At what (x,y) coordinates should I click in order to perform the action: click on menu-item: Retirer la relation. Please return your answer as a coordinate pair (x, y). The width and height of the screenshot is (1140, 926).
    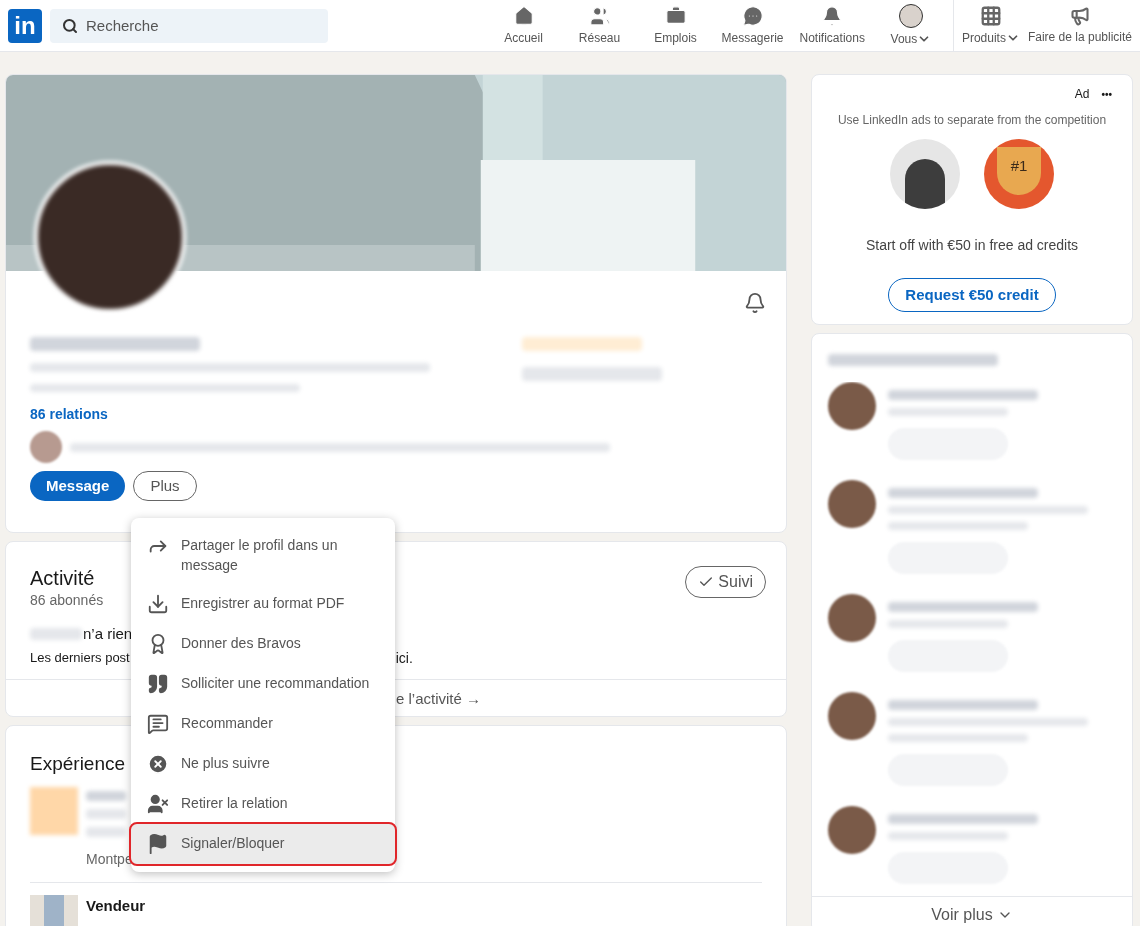
    Looking at the image, I should click on (263, 804).